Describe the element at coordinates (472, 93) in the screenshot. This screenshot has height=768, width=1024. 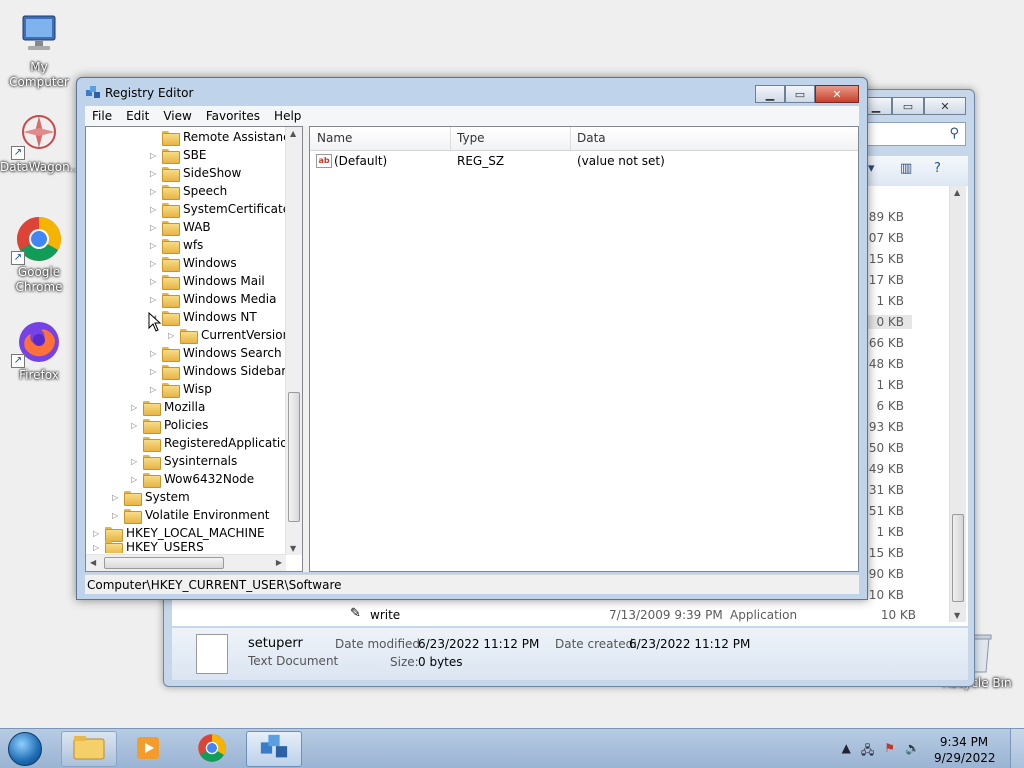
I see `title-bar: Registry Editor ▁ ▭ ✕` at that location.